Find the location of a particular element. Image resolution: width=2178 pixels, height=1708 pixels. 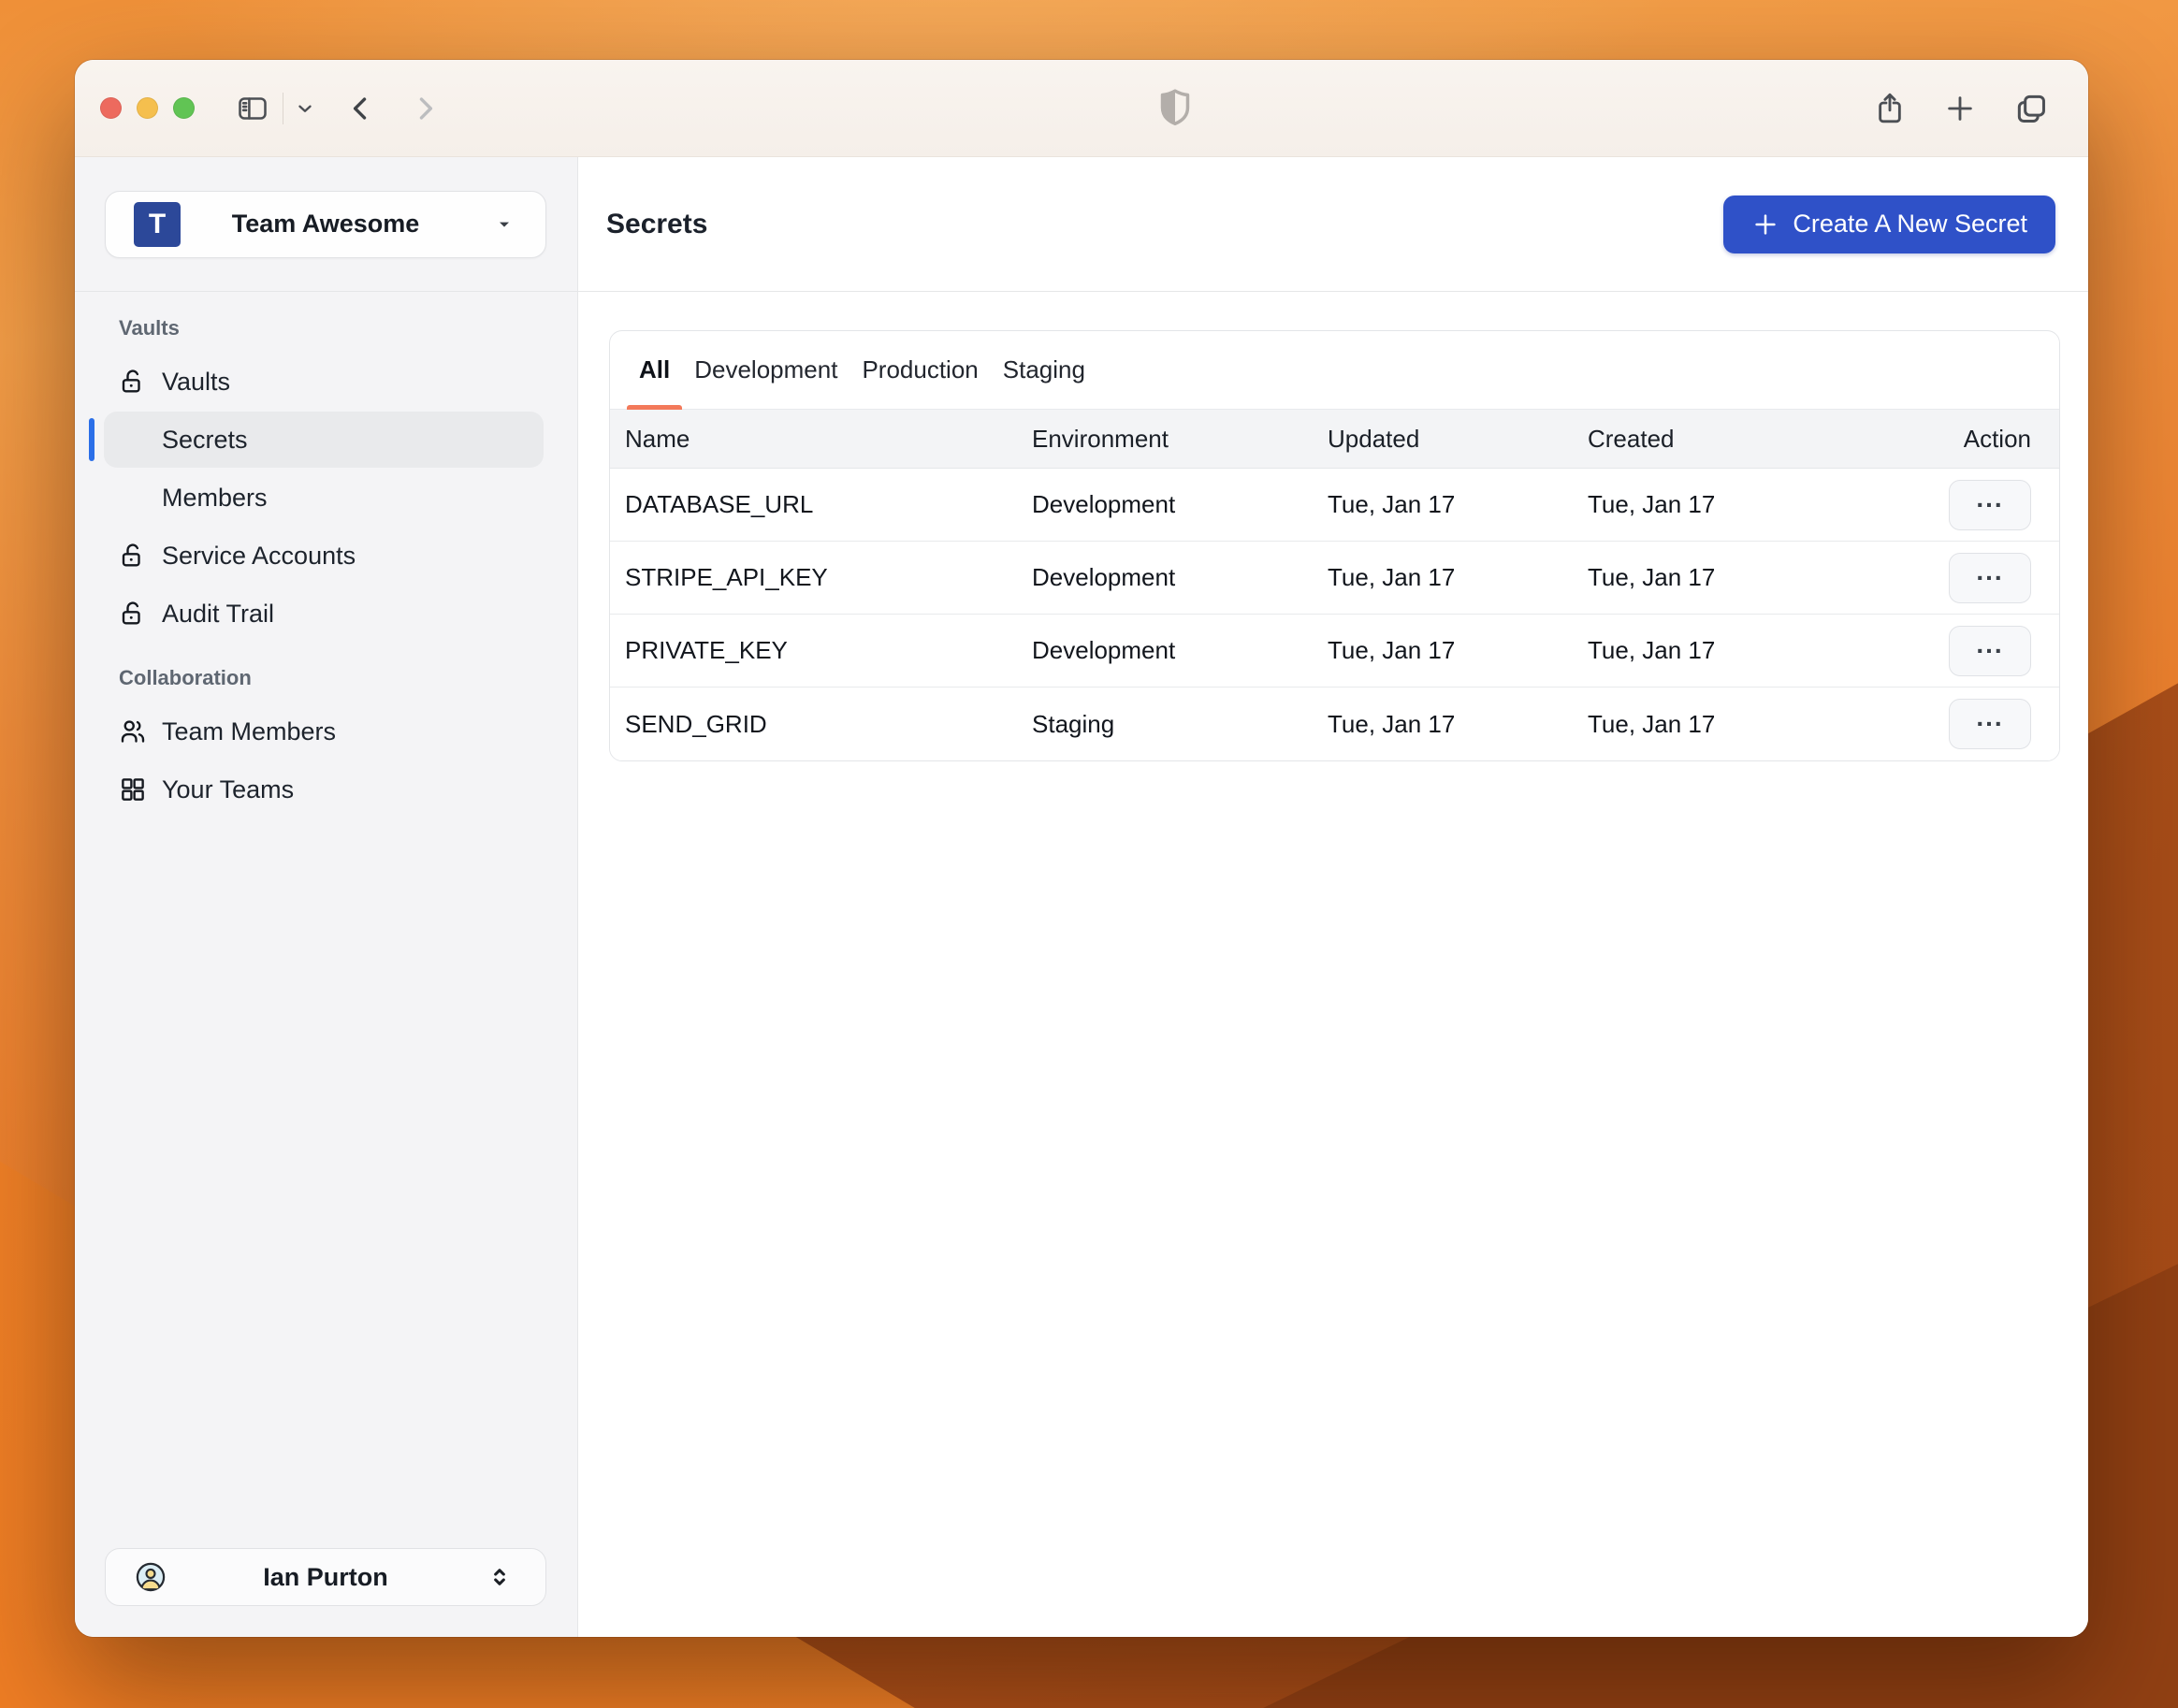

column-header-created: Created is located at coordinates (1631, 438).